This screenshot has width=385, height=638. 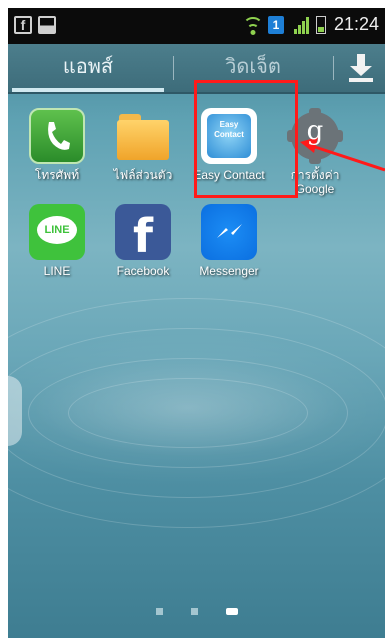 I want to click on app-messenger: Messenger, so click(x=229, y=241).